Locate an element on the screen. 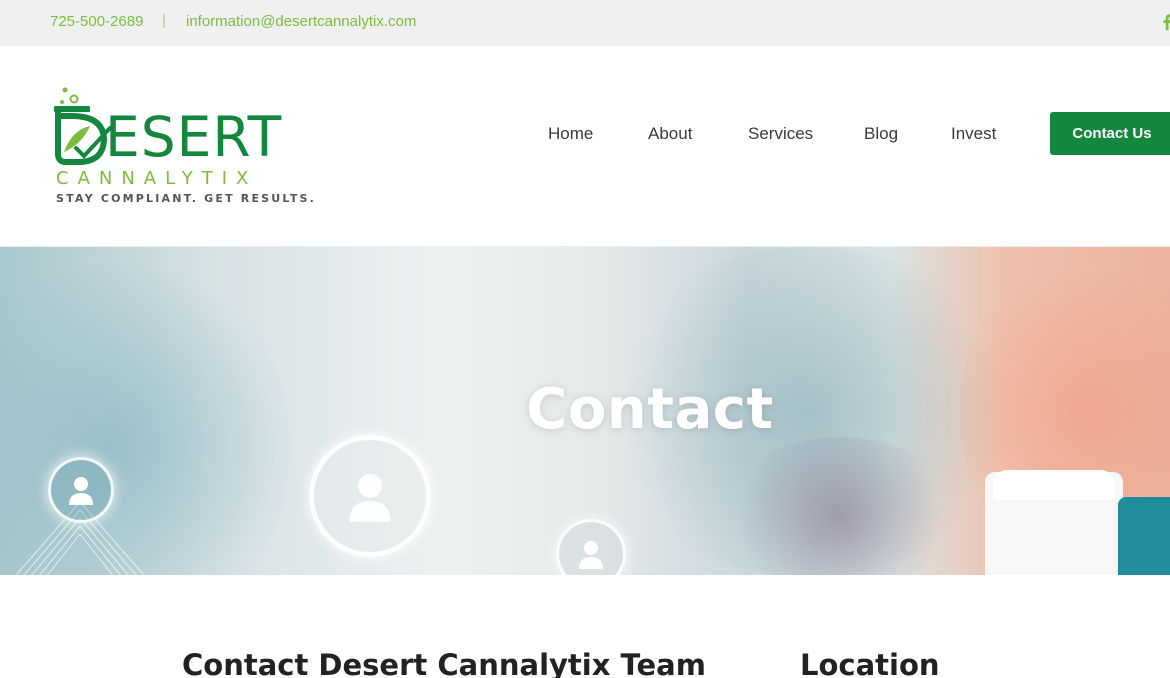  contact-team-heading: Contact Desert Cannalytix Team is located at coordinates (444, 663).